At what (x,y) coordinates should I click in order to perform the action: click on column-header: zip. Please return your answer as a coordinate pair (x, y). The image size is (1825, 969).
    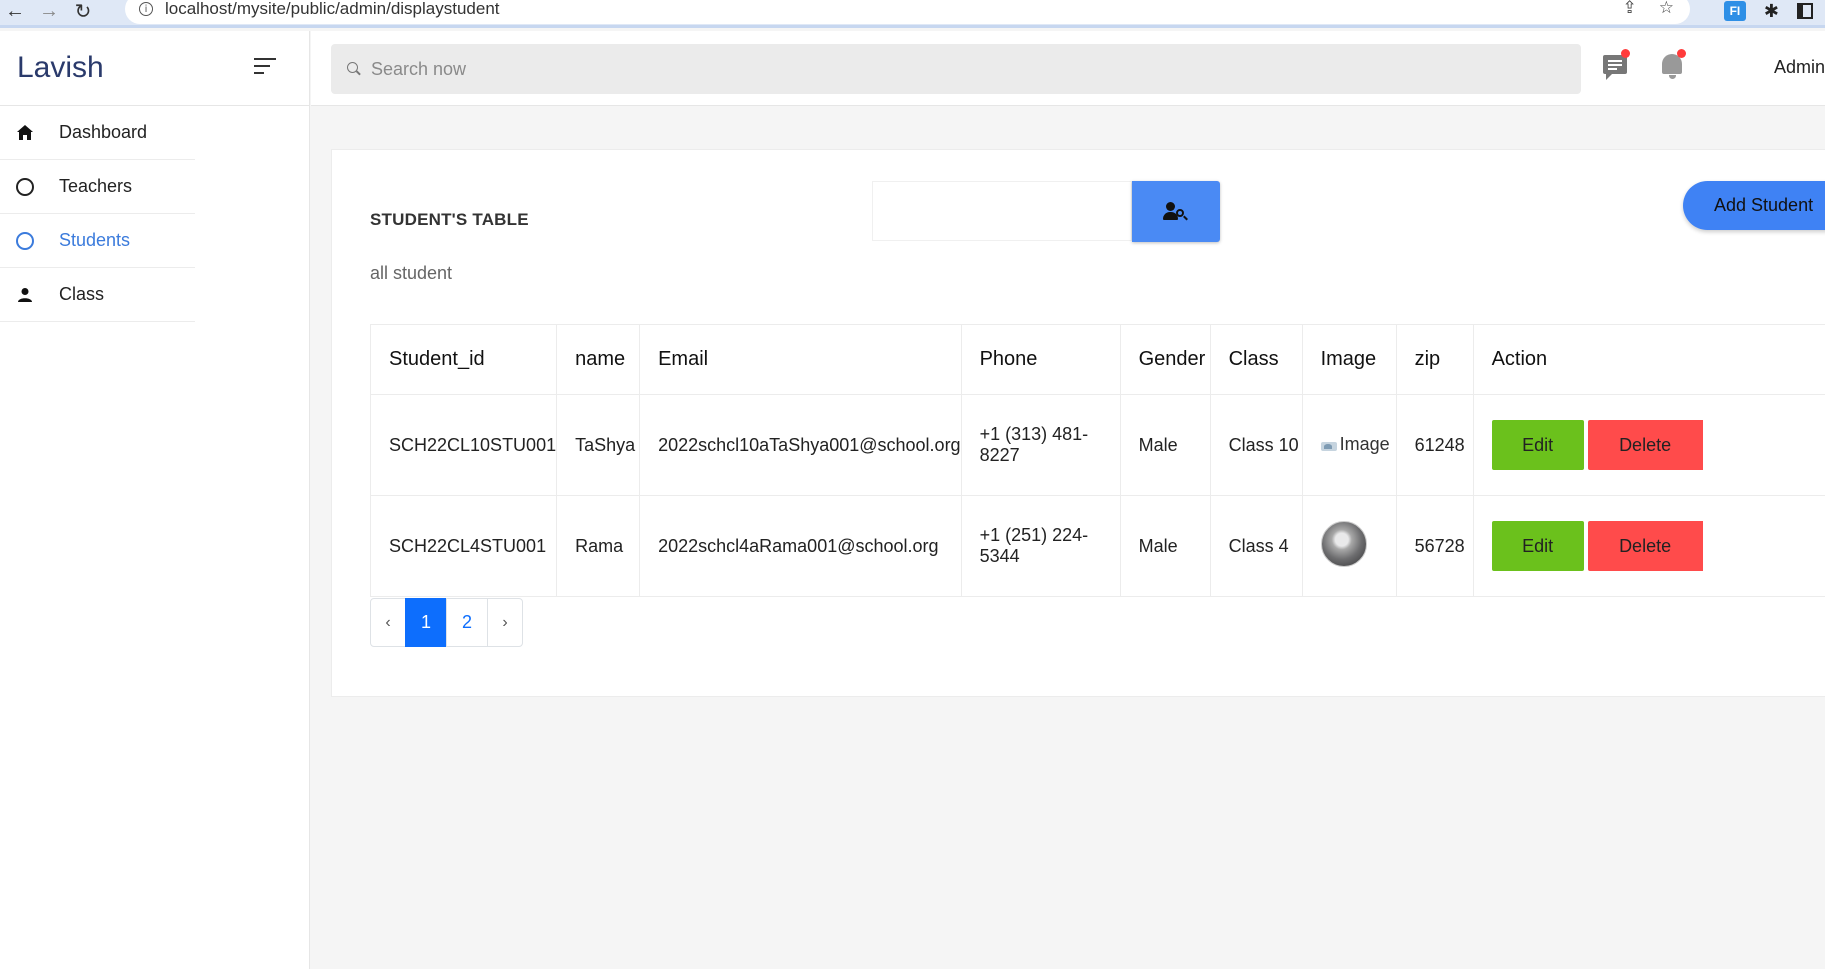
    Looking at the image, I should click on (1434, 359).